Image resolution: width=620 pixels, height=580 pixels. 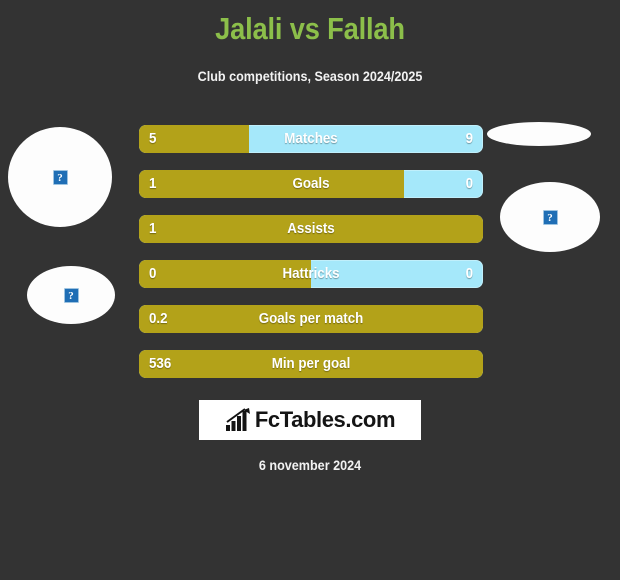 I want to click on fctables-logo-text: FcTables.com, so click(x=325, y=419).